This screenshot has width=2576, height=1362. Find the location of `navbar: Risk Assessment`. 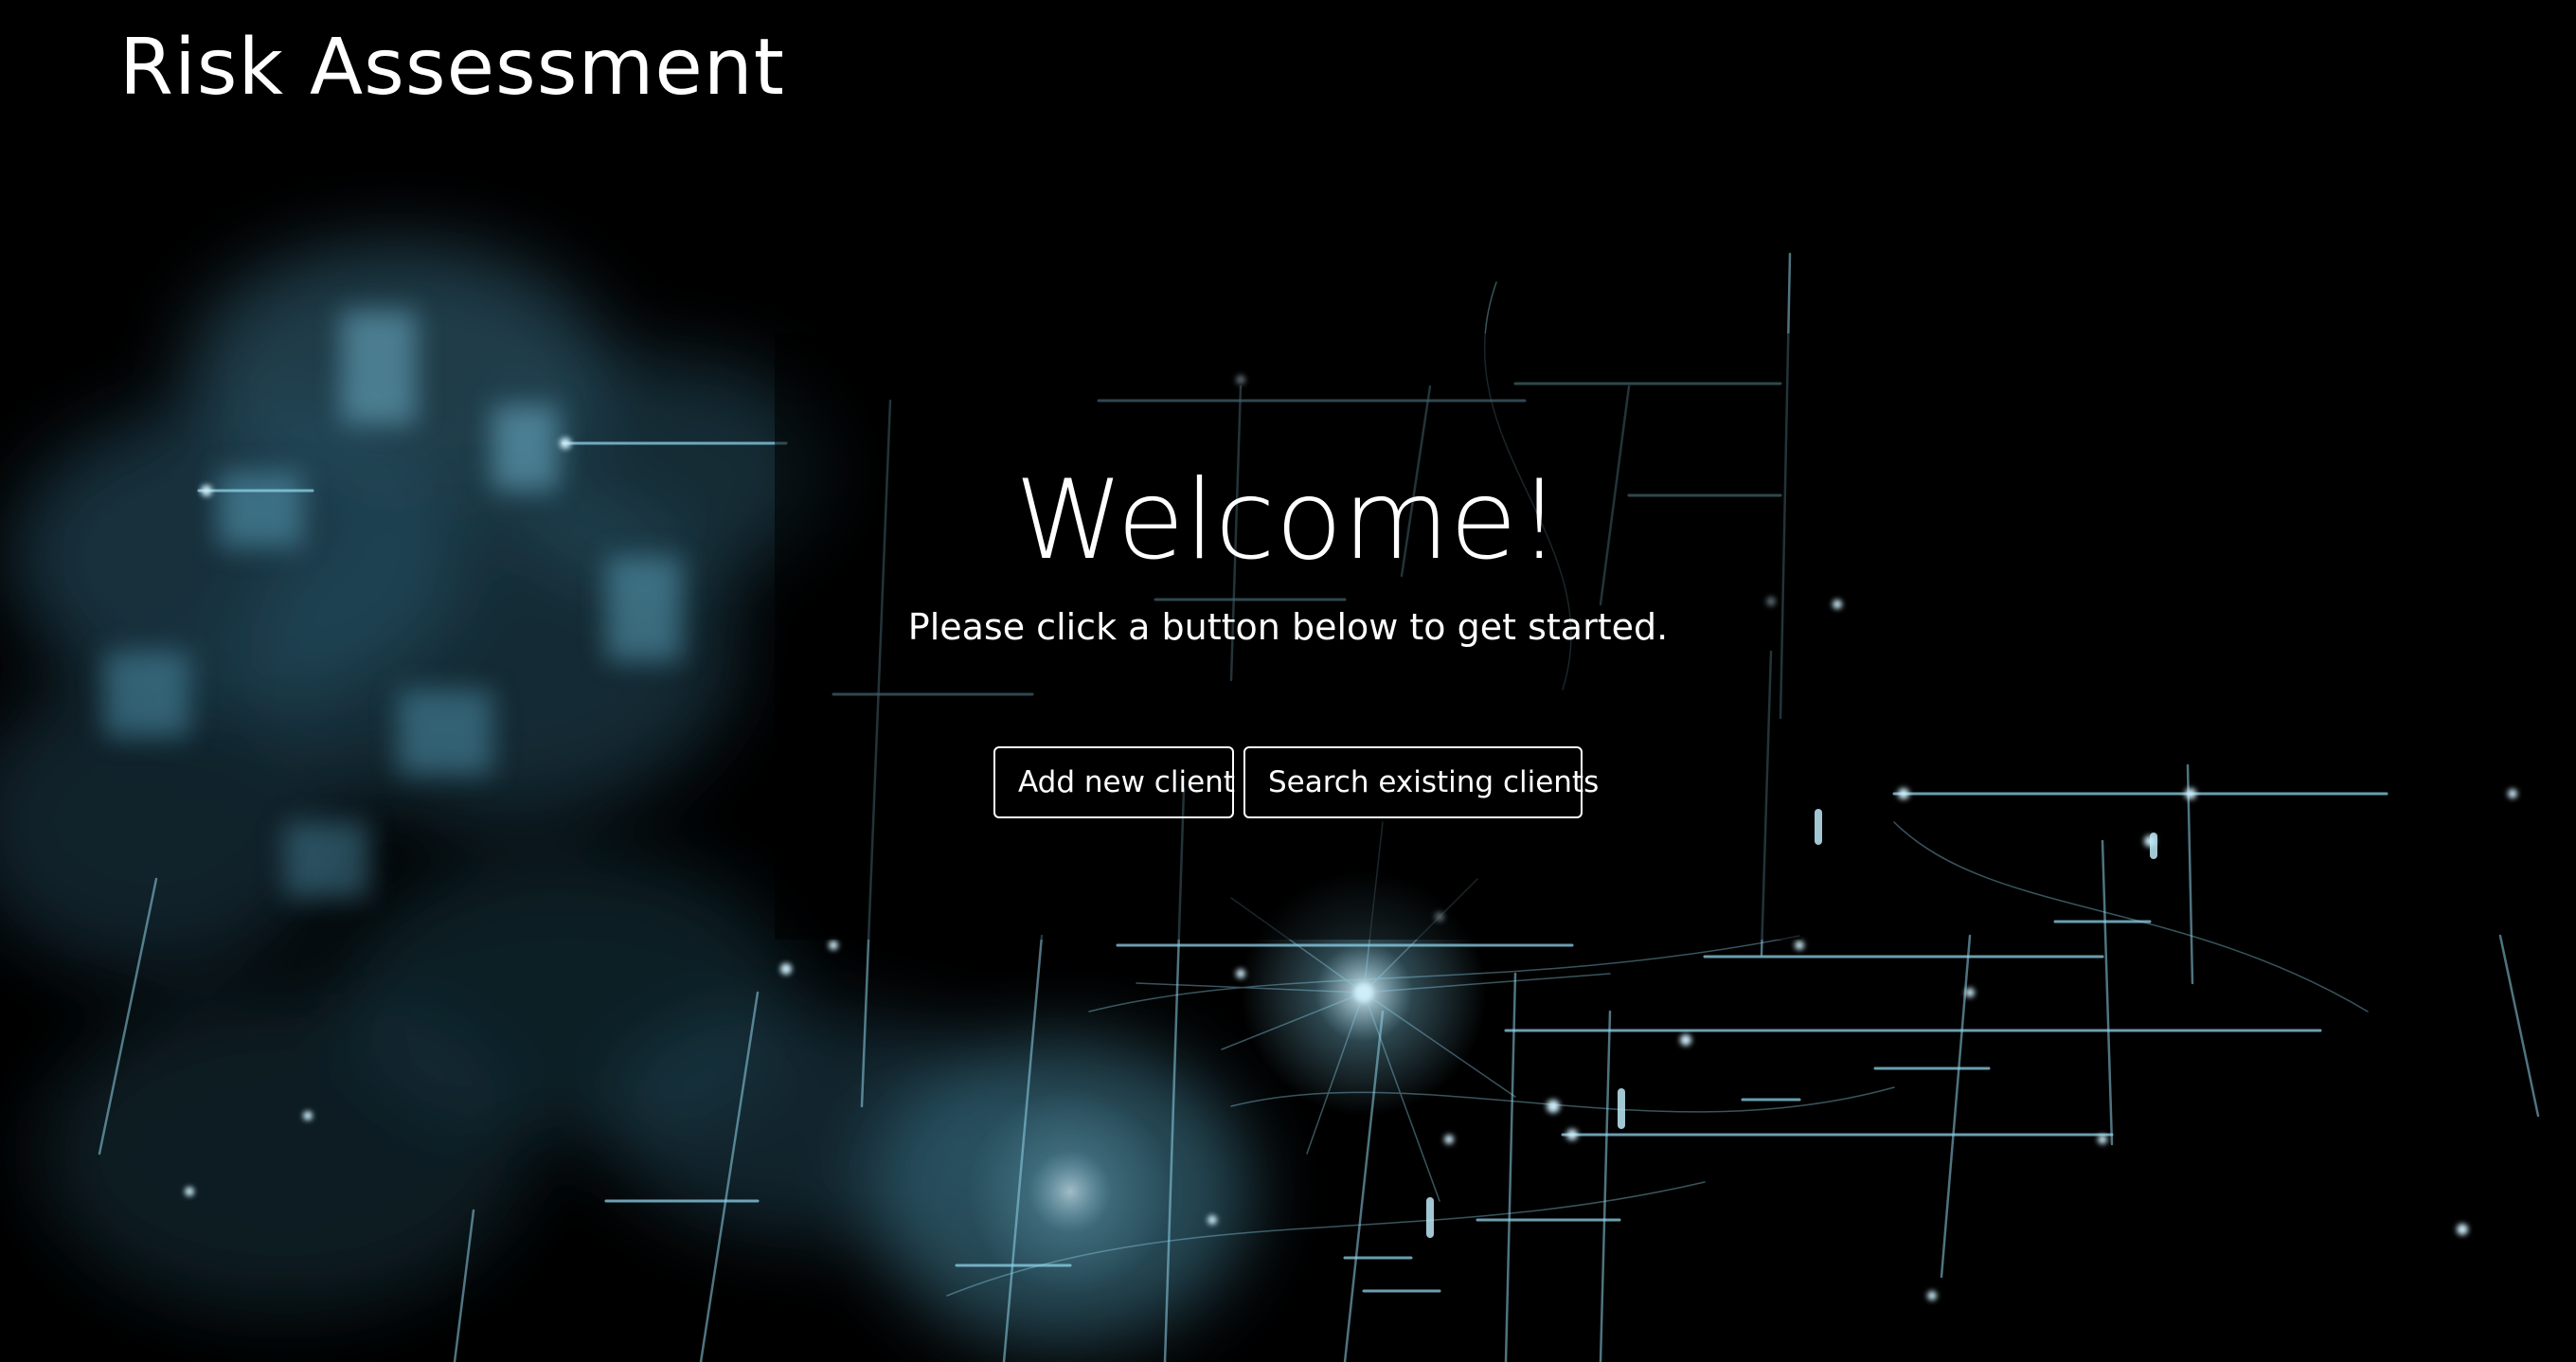

navbar: Risk Assessment is located at coordinates (1288, 79).